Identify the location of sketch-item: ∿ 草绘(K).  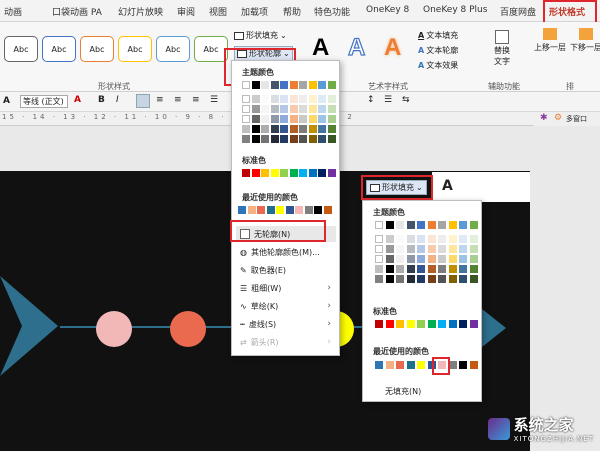
(259, 306).